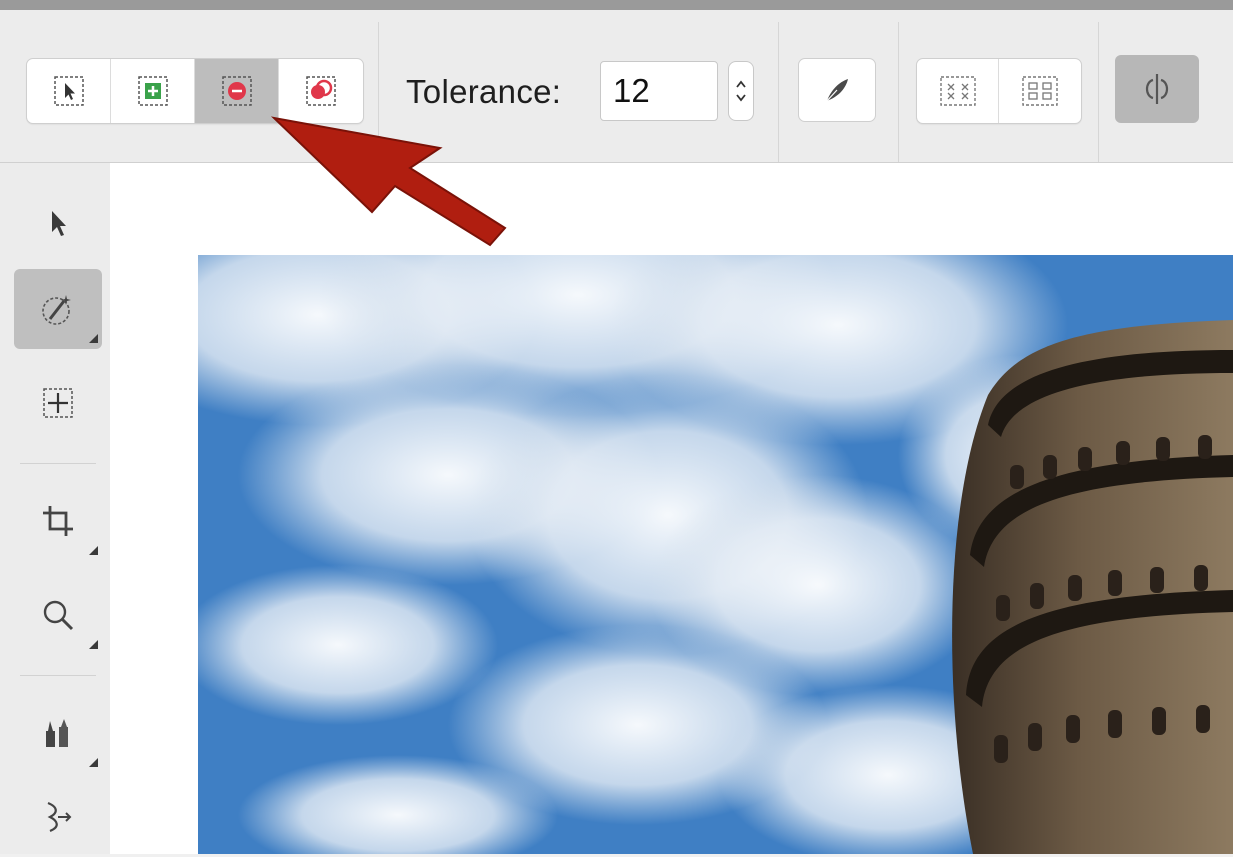 The width and height of the screenshot is (1233, 857). I want to click on crop-tool, so click(58, 521).